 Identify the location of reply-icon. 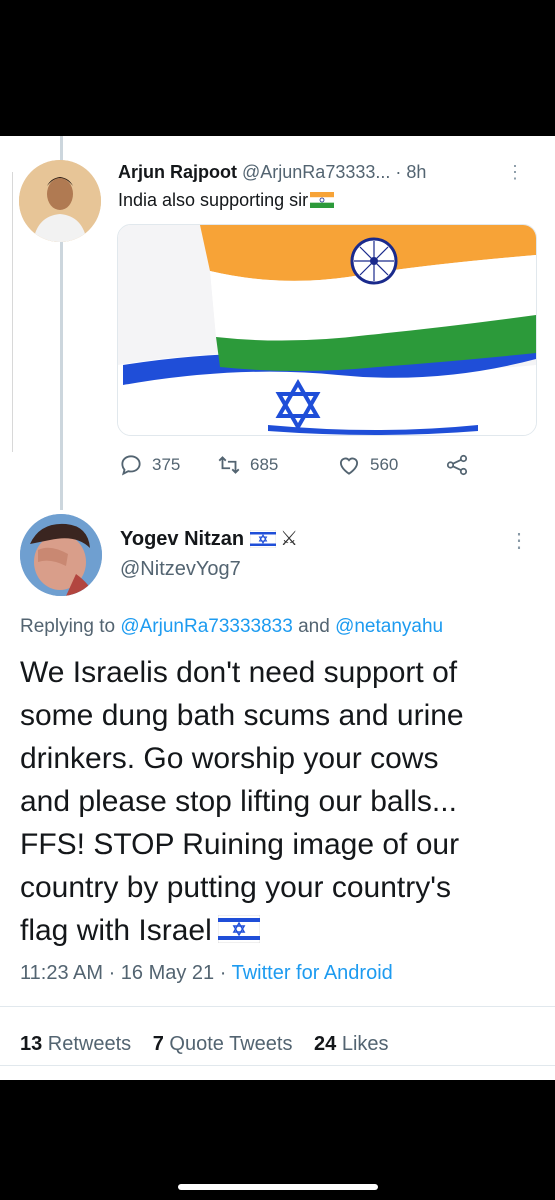
(131, 465).